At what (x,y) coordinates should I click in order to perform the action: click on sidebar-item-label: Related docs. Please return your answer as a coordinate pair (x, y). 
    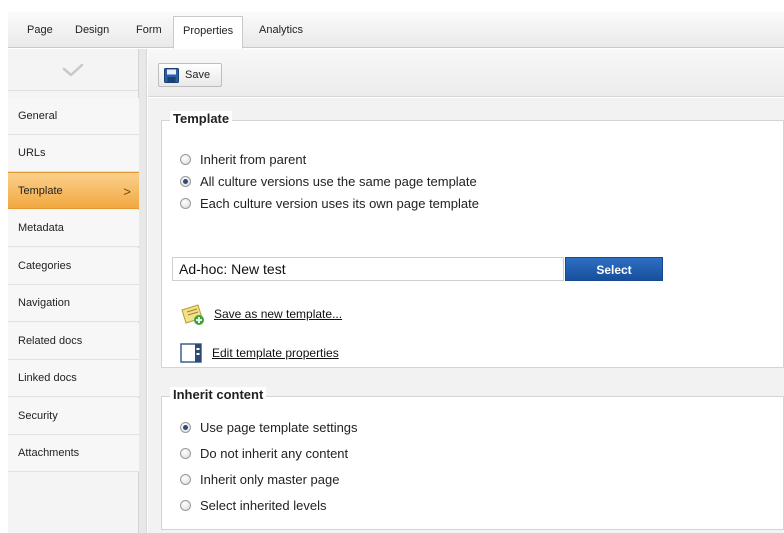
    Looking at the image, I should click on (50, 341).